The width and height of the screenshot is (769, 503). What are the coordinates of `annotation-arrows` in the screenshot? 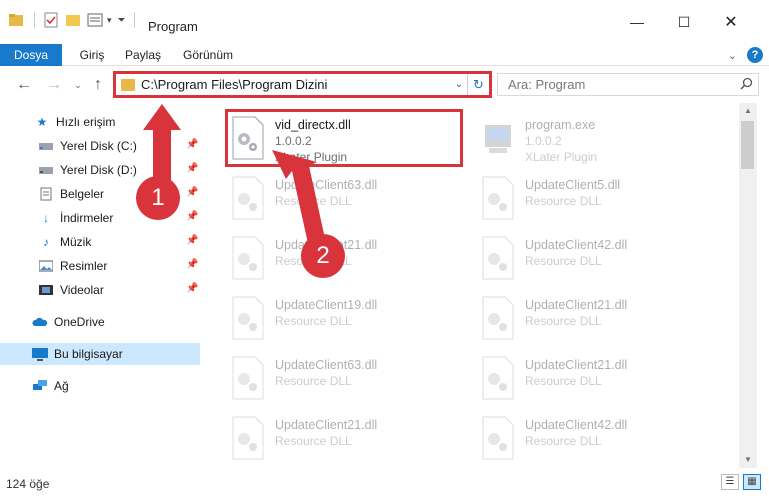 It's located at (234, 176).